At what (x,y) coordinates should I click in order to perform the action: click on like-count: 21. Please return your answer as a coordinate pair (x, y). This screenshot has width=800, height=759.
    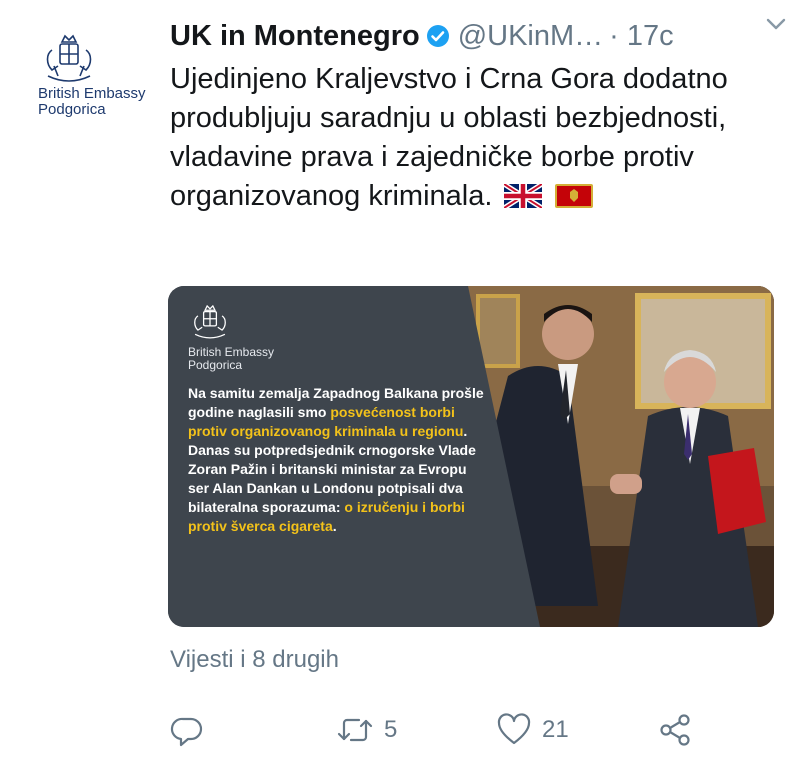
    Looking at the image, I should click on (555, 729).